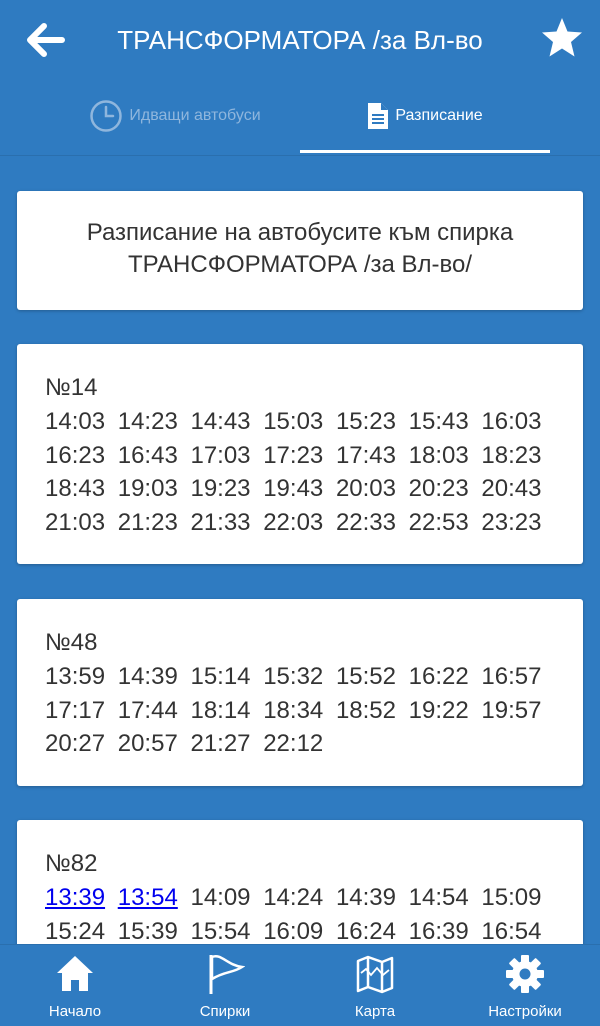 The width and height of the screenshot is (600, 1026). What do you see at coordinates (75, 1011) in the screenshot?
I see `nav-home-label: Начало` at bounding box center [75, 1011].